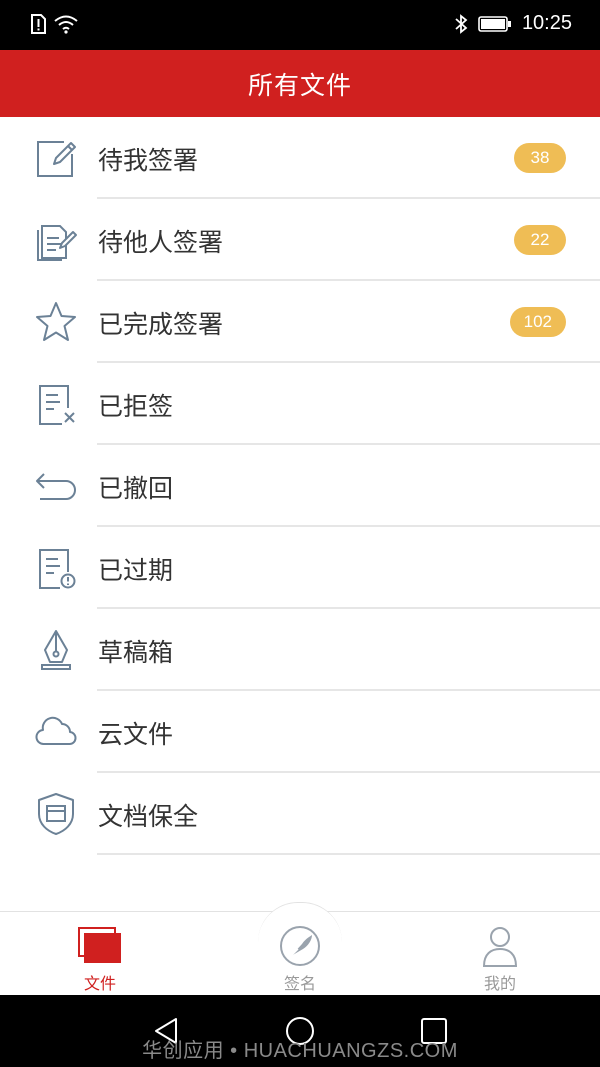 The image size is (600, 1067). I want to click on status-bar: 10:25, so click(300, 25).